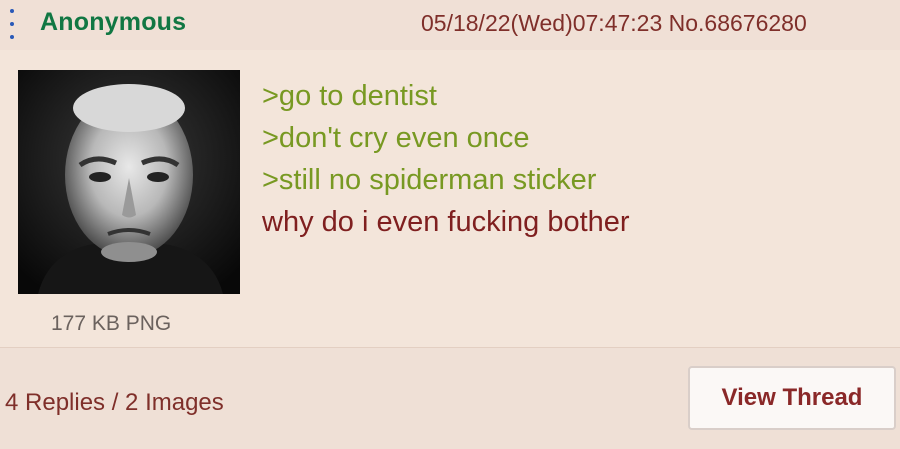  What do you see at coordinates (12, 24) in the screenshot?
I see `vertical-dots-icon` at bounding box center [12, 24].